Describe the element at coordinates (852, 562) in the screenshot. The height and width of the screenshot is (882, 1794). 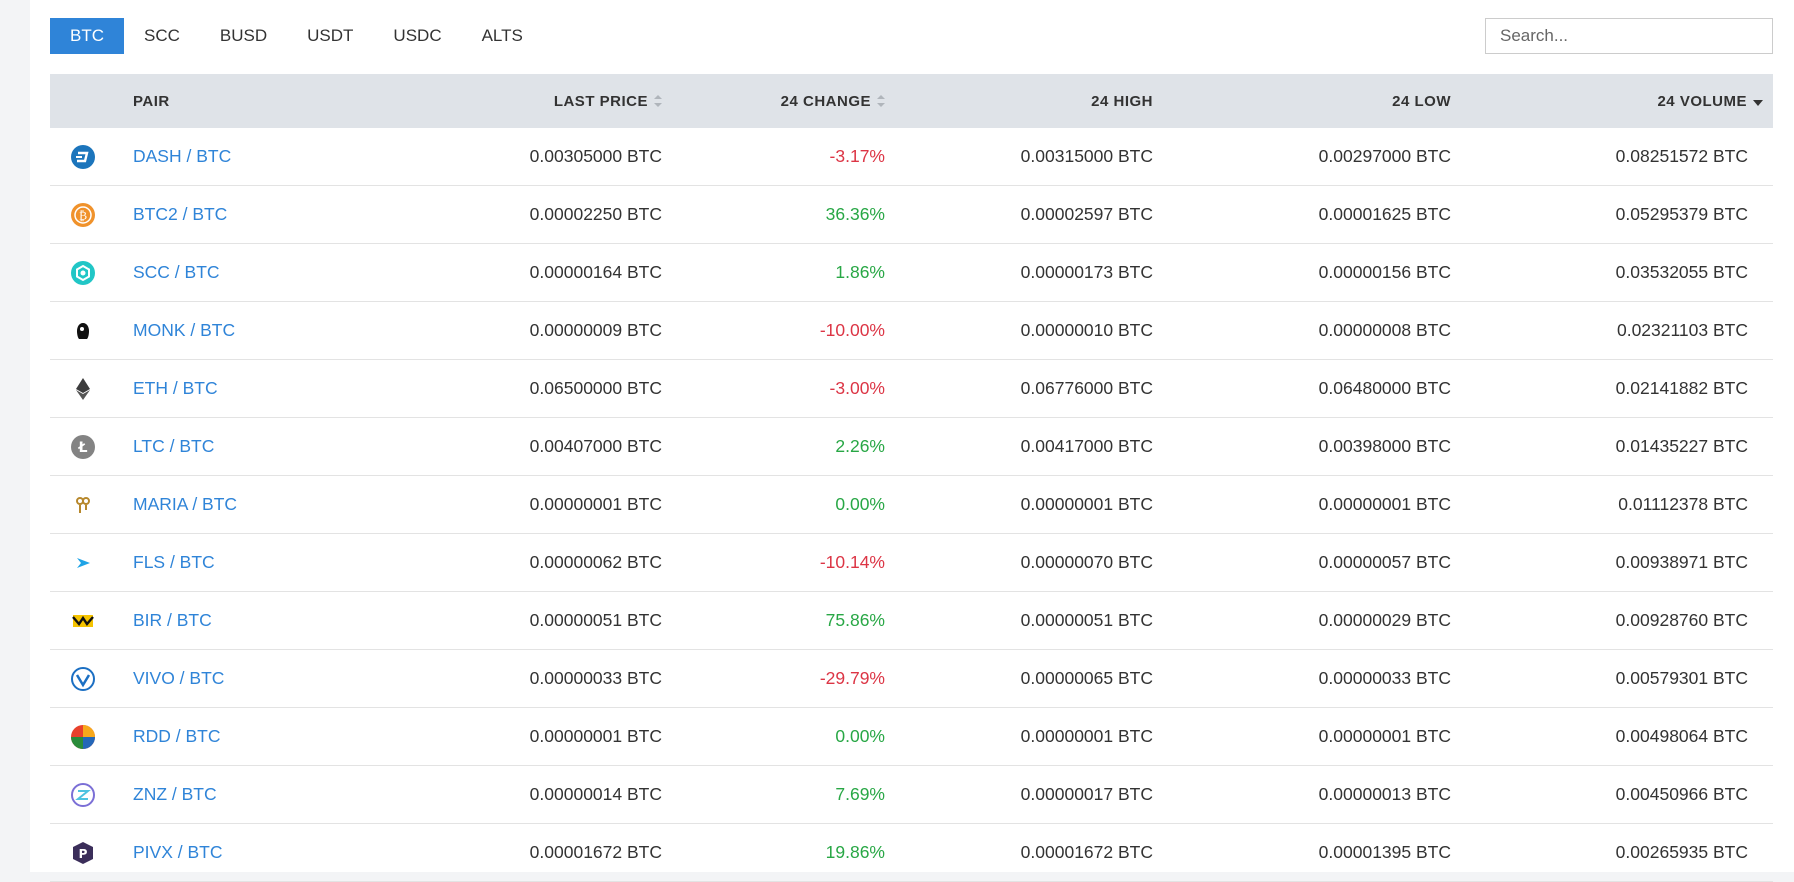
I see `change-percent: -10.14%` at that location.